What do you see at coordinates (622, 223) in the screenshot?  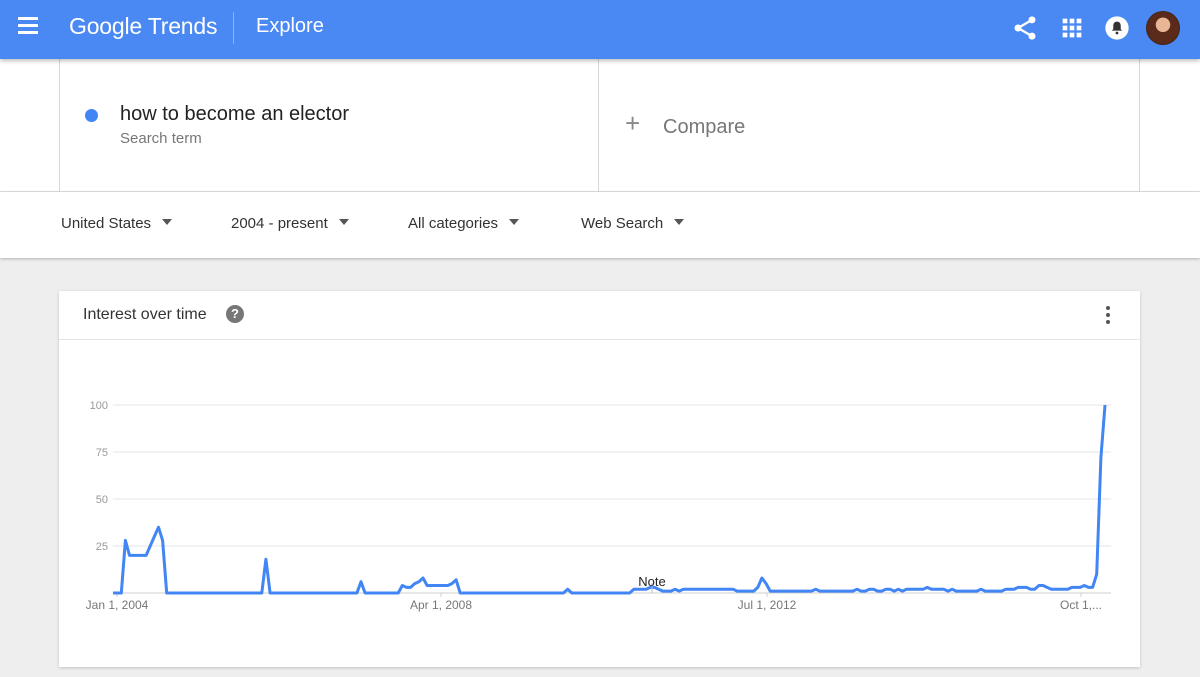 I see `search-type-filter-label: Web Search` at bounding box center [622, 223].